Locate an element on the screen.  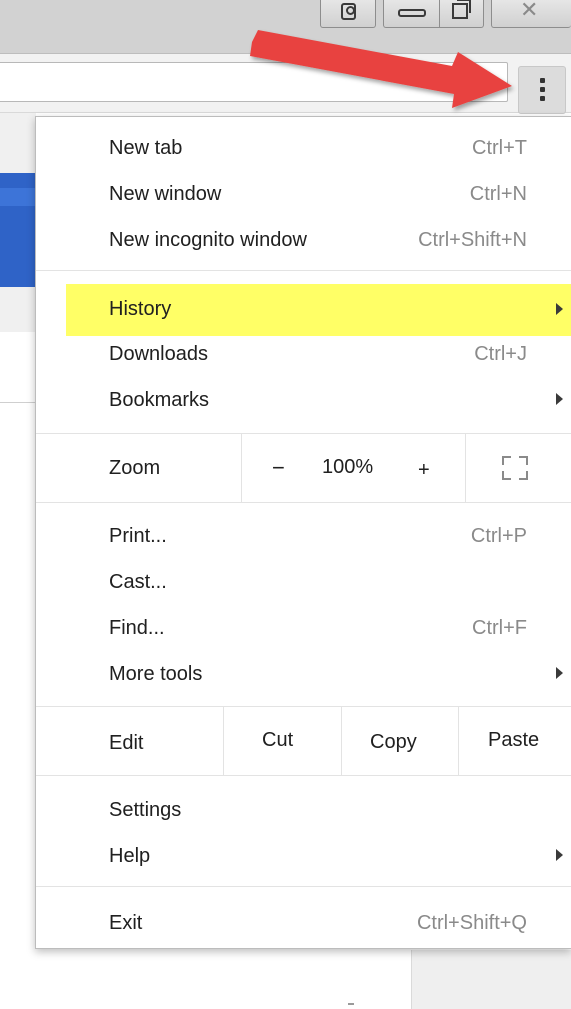
menu-item-label: New tab is located at coordinates (146, 148).